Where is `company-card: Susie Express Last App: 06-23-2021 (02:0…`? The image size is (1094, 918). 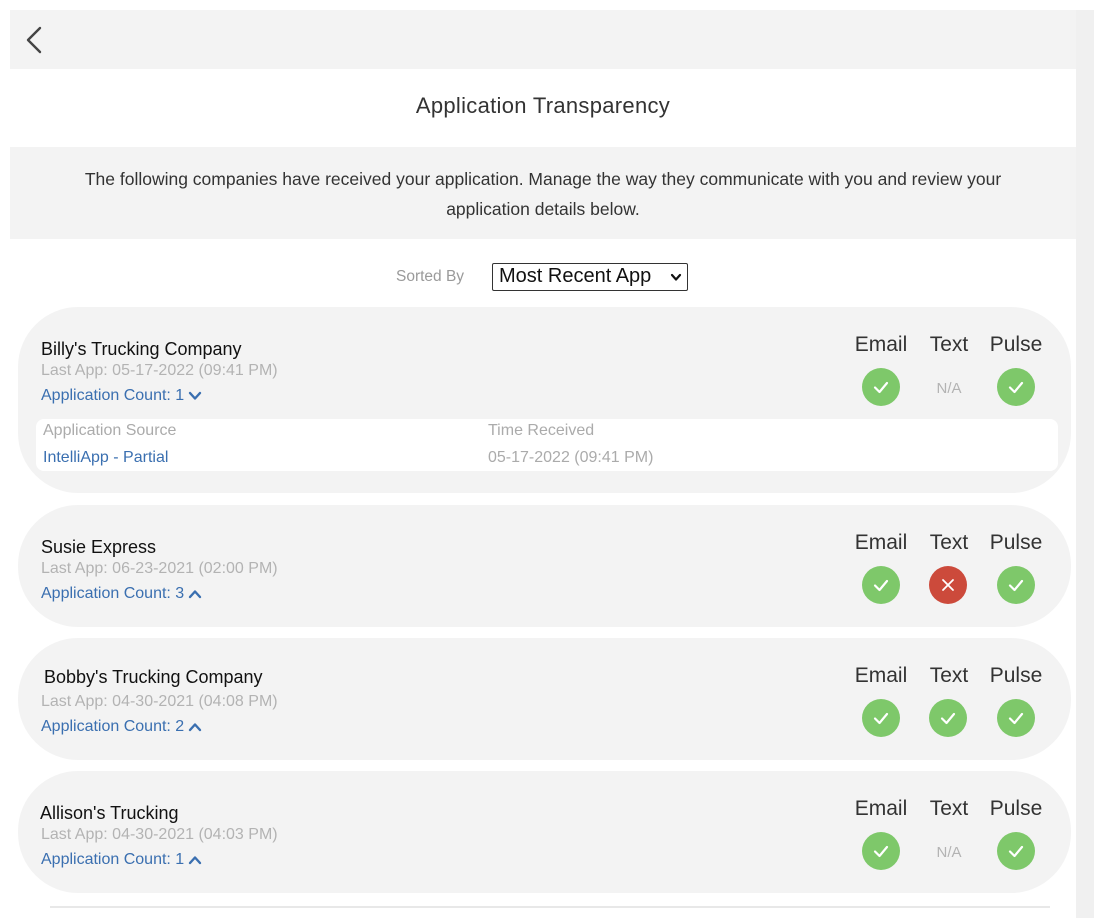
company-card: Susie Express Last App: 06-23-2021 (02:0… is located at coordinates (544, 566).